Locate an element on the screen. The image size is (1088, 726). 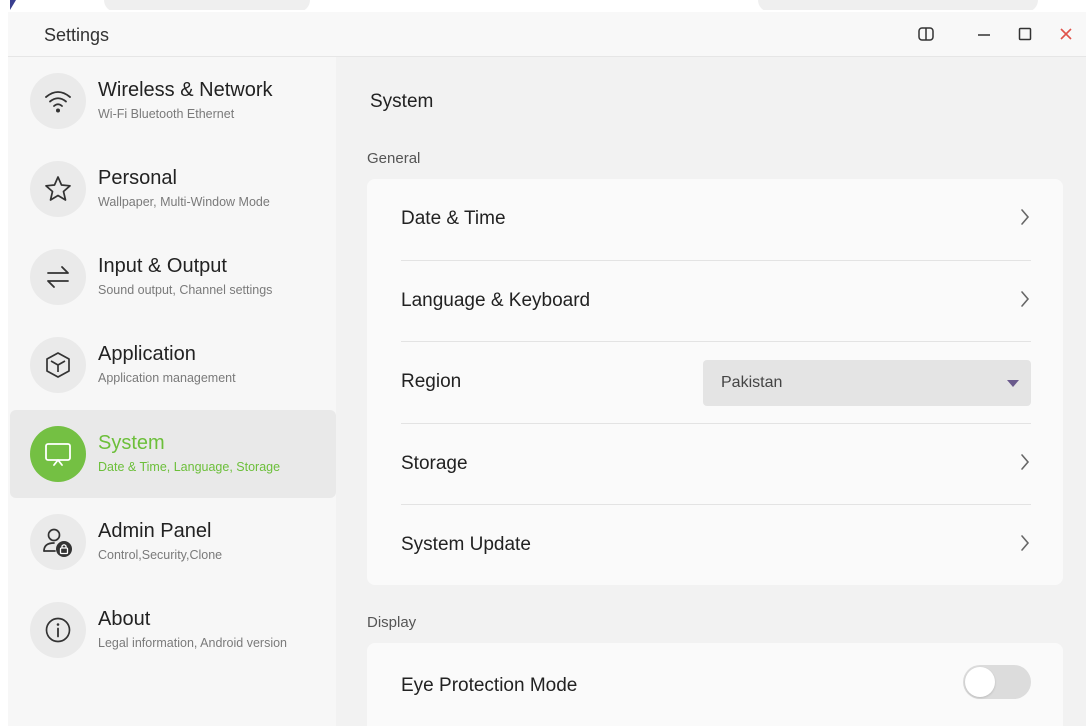
sidebar-item-title: Admin Panel is located at coordinates (155, 531).